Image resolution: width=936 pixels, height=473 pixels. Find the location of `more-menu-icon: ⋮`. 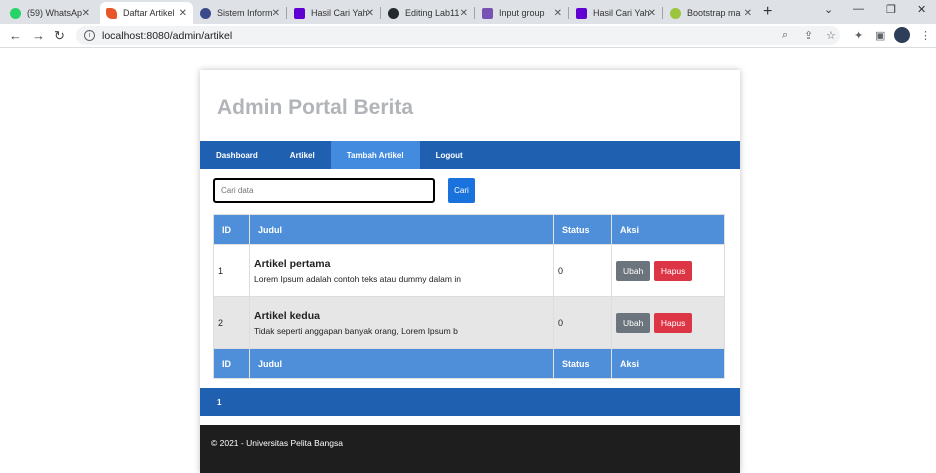

more-menu-icon: ⋮ is located at coordinates (925, 35).